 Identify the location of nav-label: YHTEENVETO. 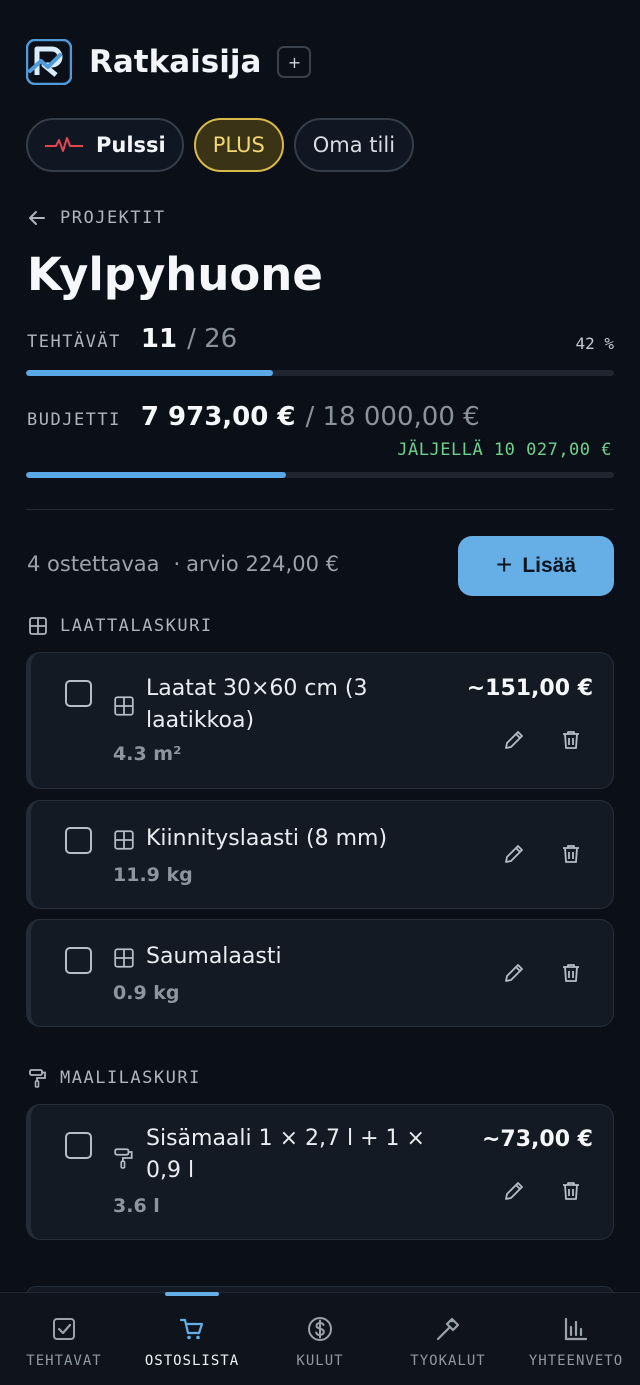
(576, 1361).